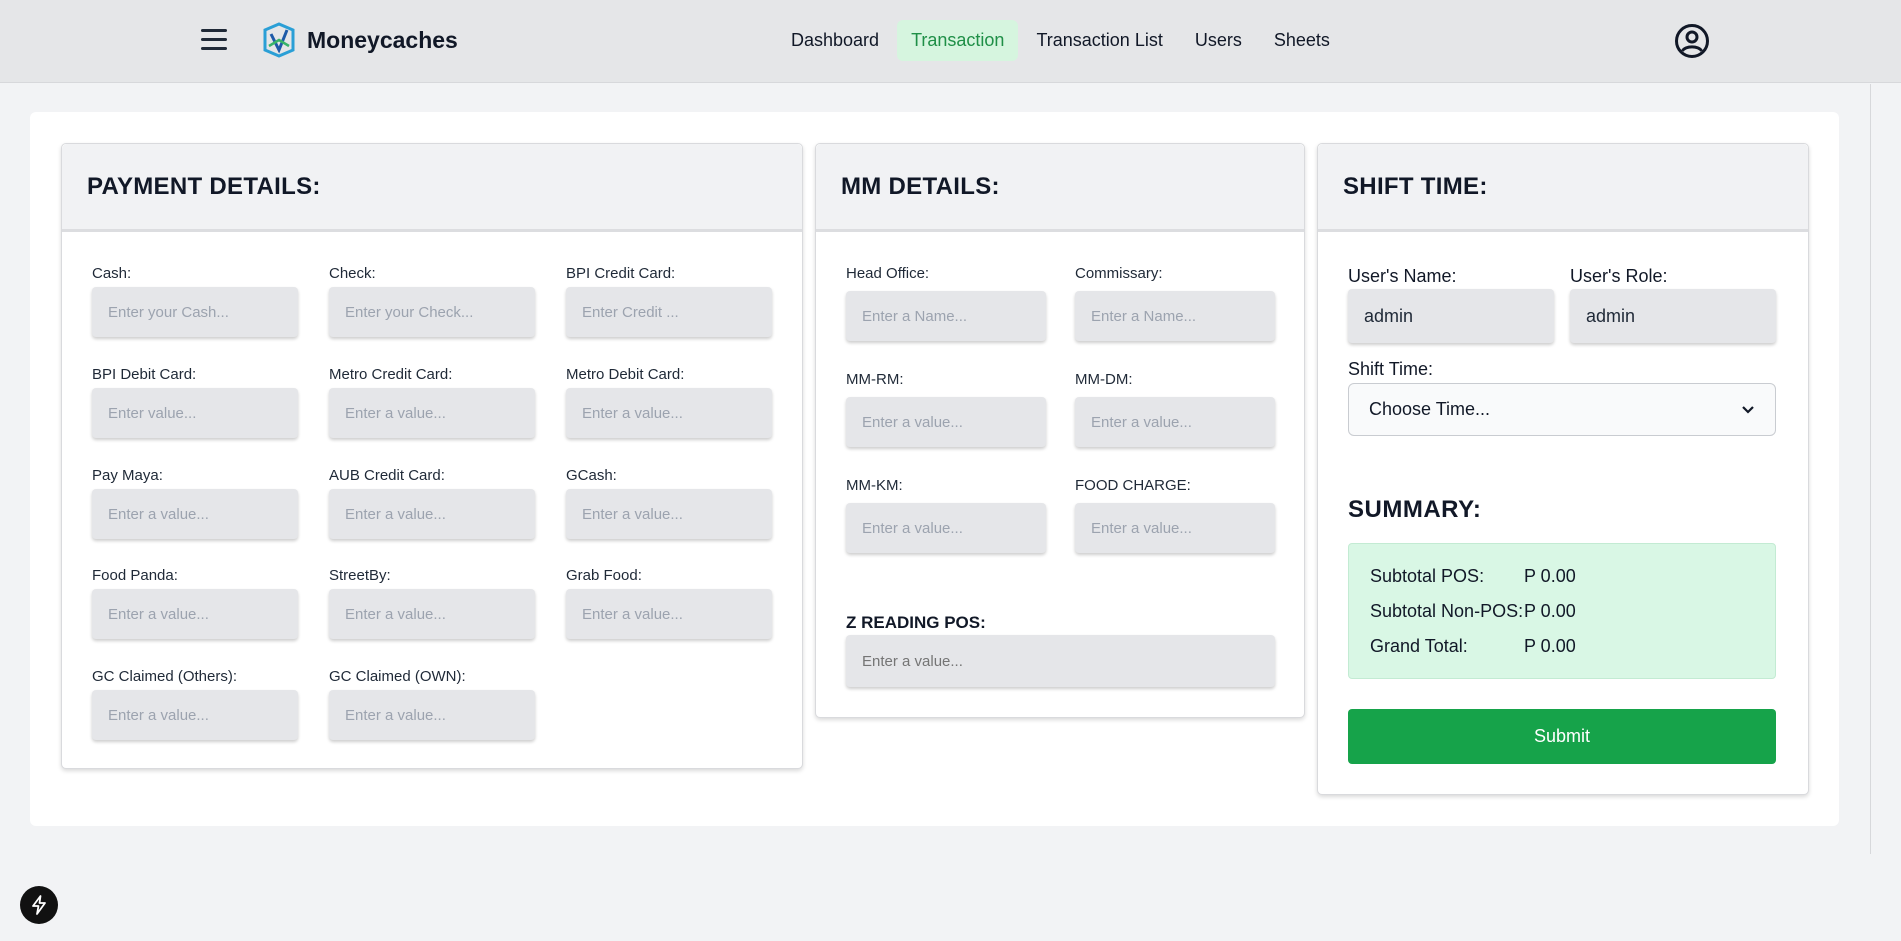  What do you see at coordinates (1099, 40) in the screenshot?
I see `nav-transaction-list: Transaction List` at bounding box center [1099, 40].